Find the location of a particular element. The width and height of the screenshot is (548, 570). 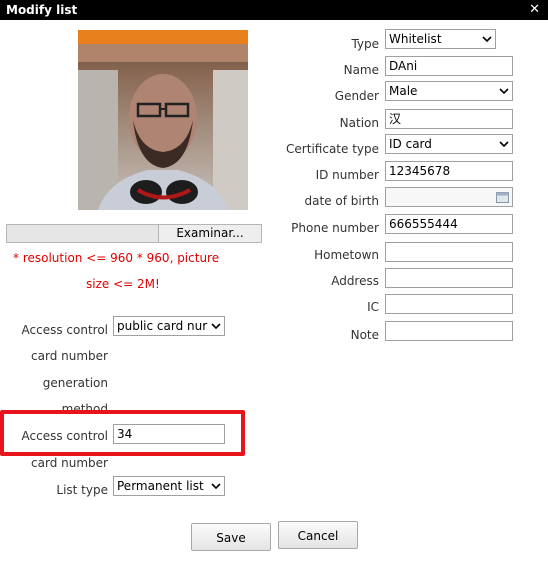

hometown-field is located at coordinates (449, 252).